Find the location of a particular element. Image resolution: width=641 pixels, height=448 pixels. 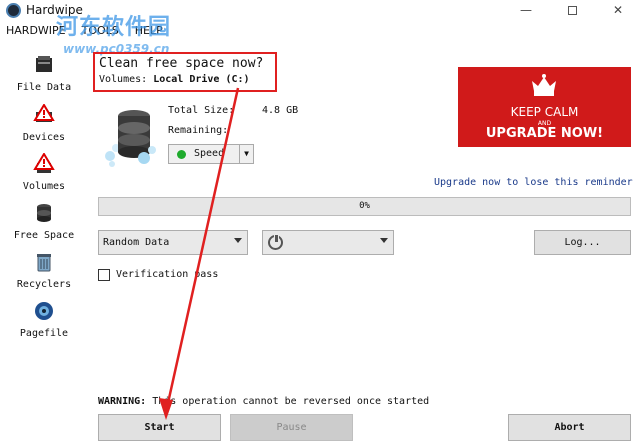

total-size-label: Total Size: is located at coordinates (201, 110).